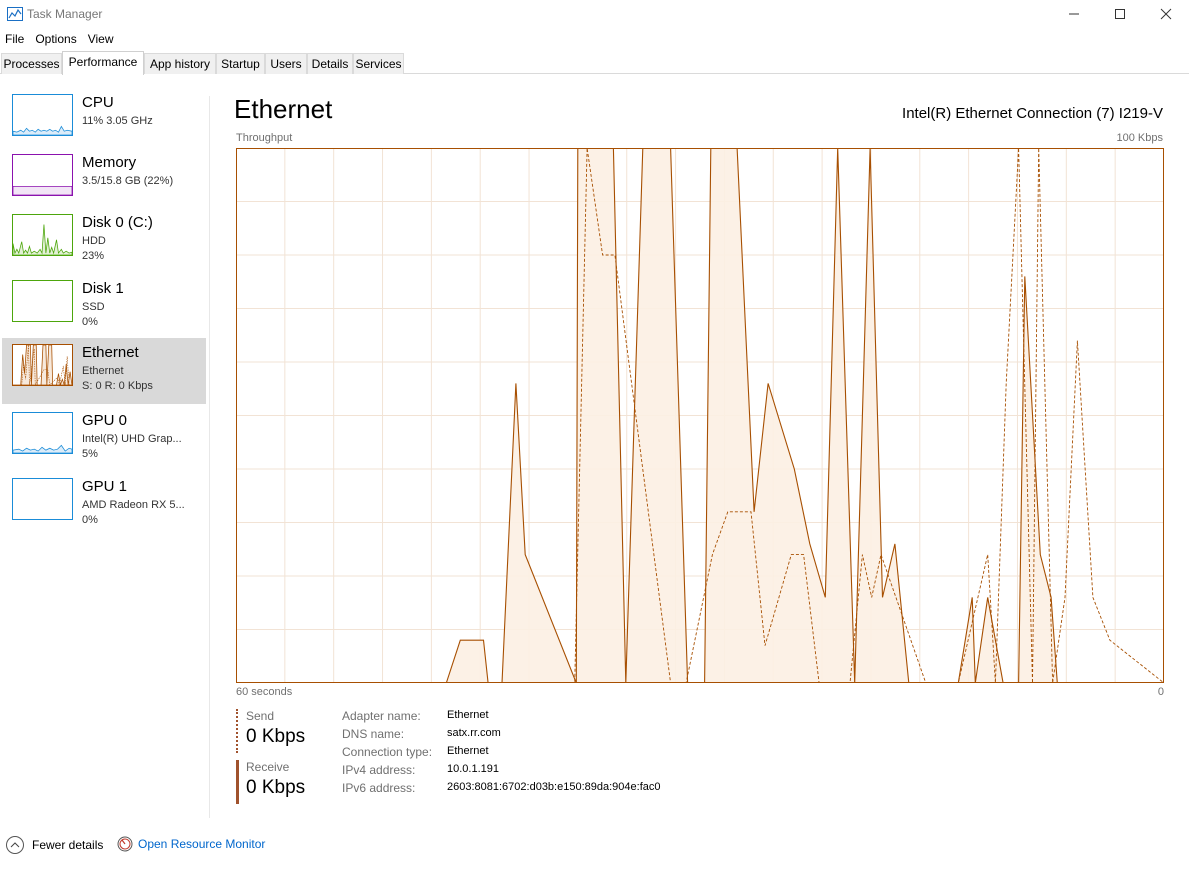  Describe the element at coordinates (65, 14) in the screenshot. I see `window-title: Task Manager` at that location.